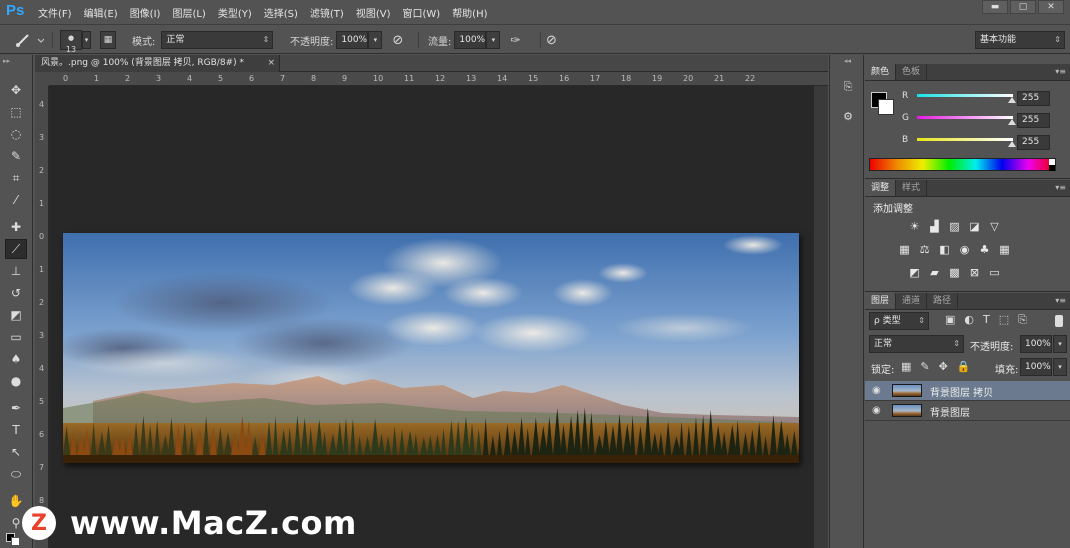 This screenshot has height=548, width=1070. I want to click on levels-icon: ▟, so click(934, 227).